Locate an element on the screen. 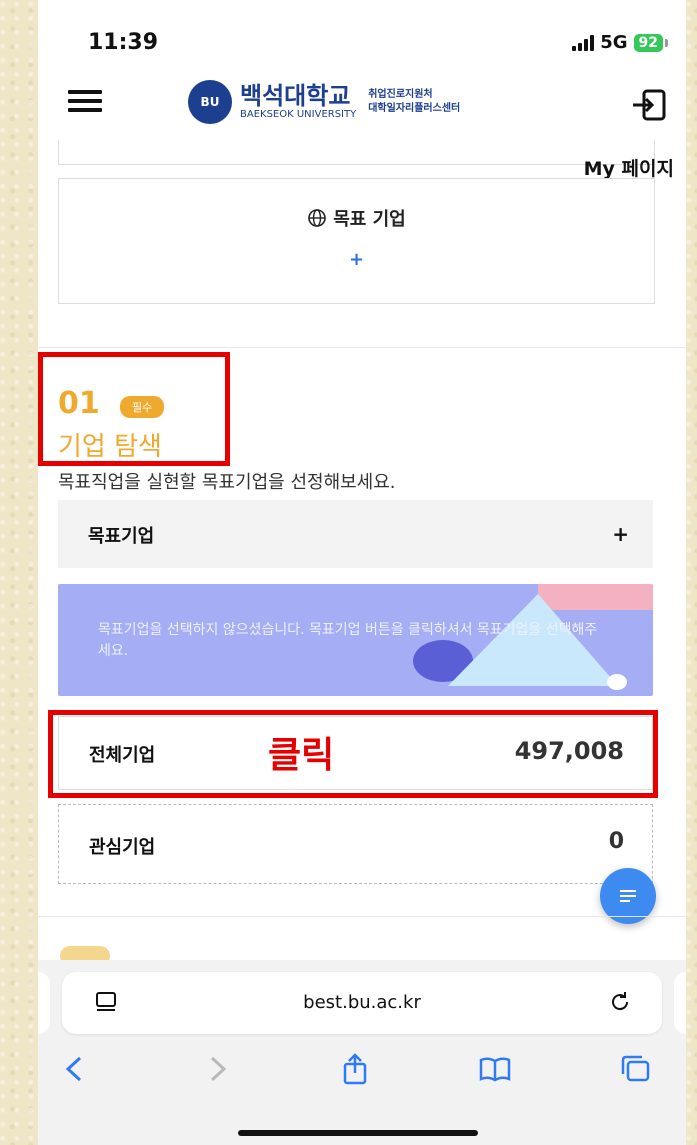 This screenshot has width=697, height=1145. interest-companies-row: 관심기업 0 is located at coordinates (355, 844).